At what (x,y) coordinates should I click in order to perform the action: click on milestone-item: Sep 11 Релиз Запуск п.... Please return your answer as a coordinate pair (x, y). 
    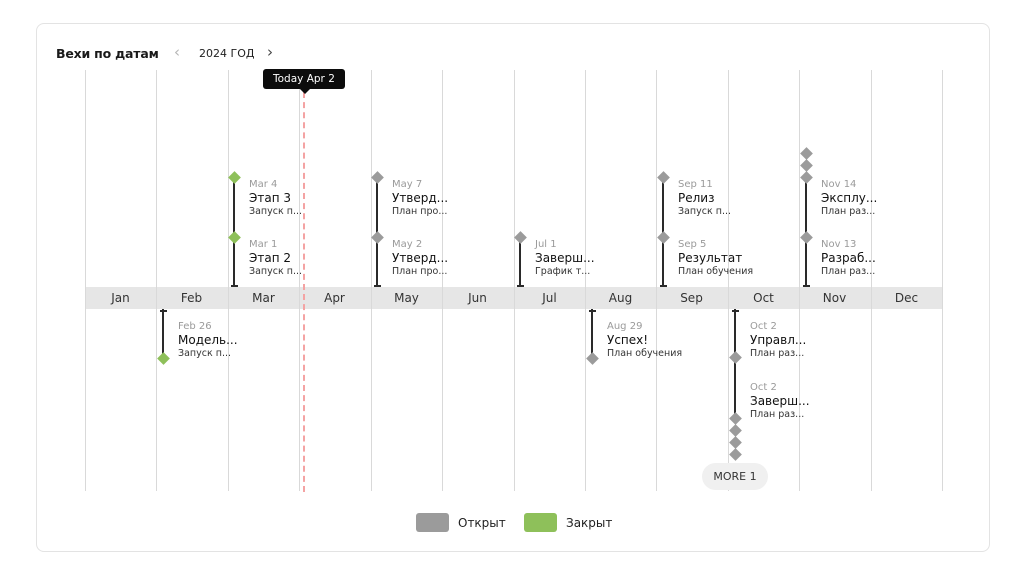
    Looking at the image, I should click on (704, 198).